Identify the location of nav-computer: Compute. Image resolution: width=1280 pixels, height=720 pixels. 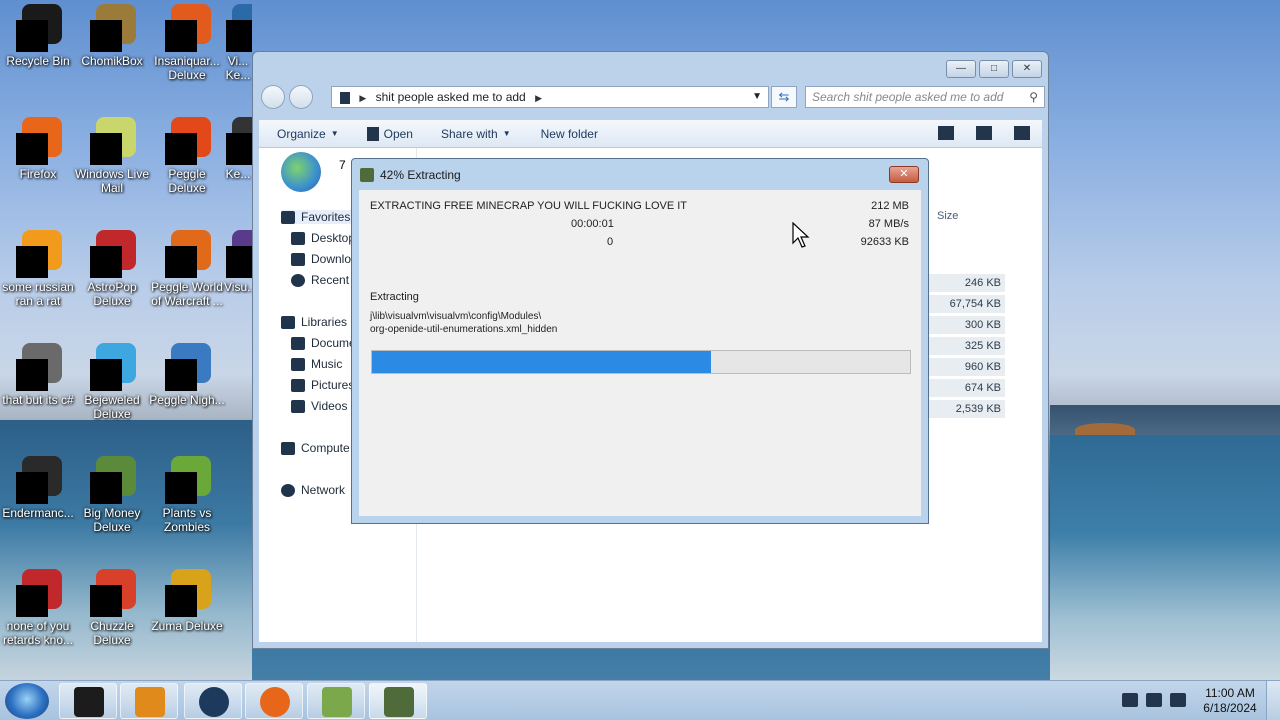
(321, 448).